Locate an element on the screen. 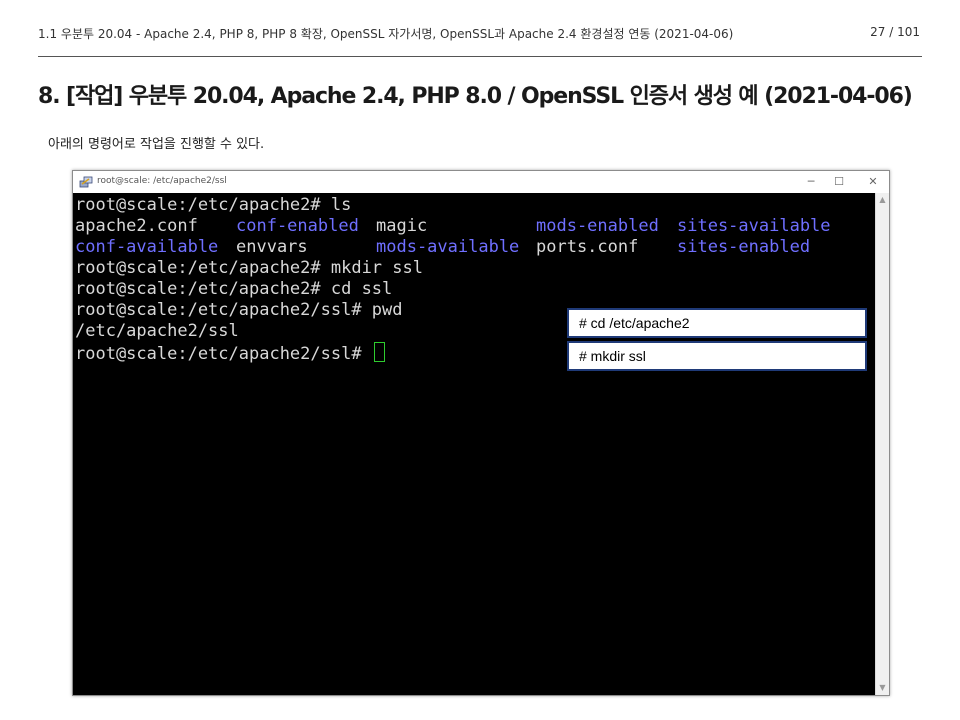  ls-file: apache2.conf is located at coordinates (136, 226).